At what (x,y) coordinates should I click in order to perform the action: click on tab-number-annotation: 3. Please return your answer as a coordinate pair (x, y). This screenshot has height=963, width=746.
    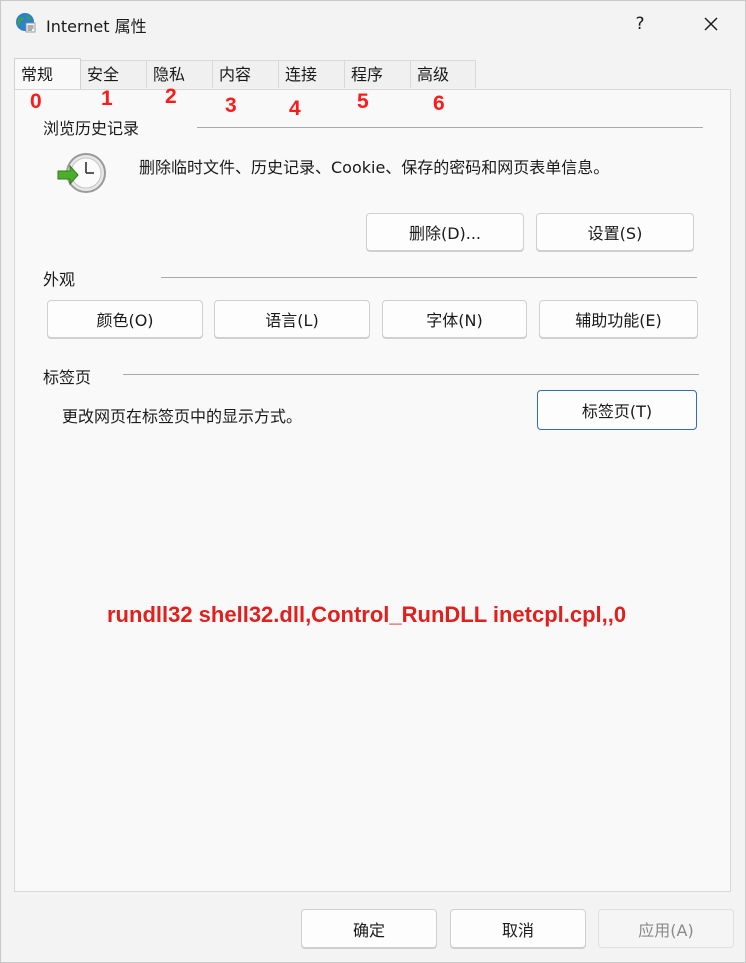
    Looking at the image, I should click on (231, 105).